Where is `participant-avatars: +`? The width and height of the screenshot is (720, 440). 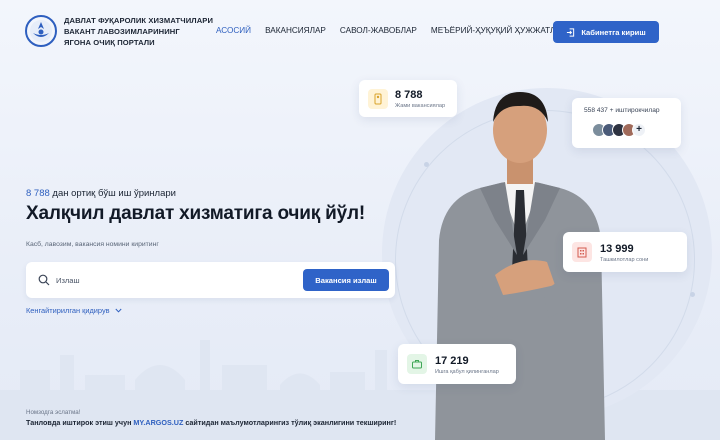
participant-avatars: + is located at coordinates (619, 130).